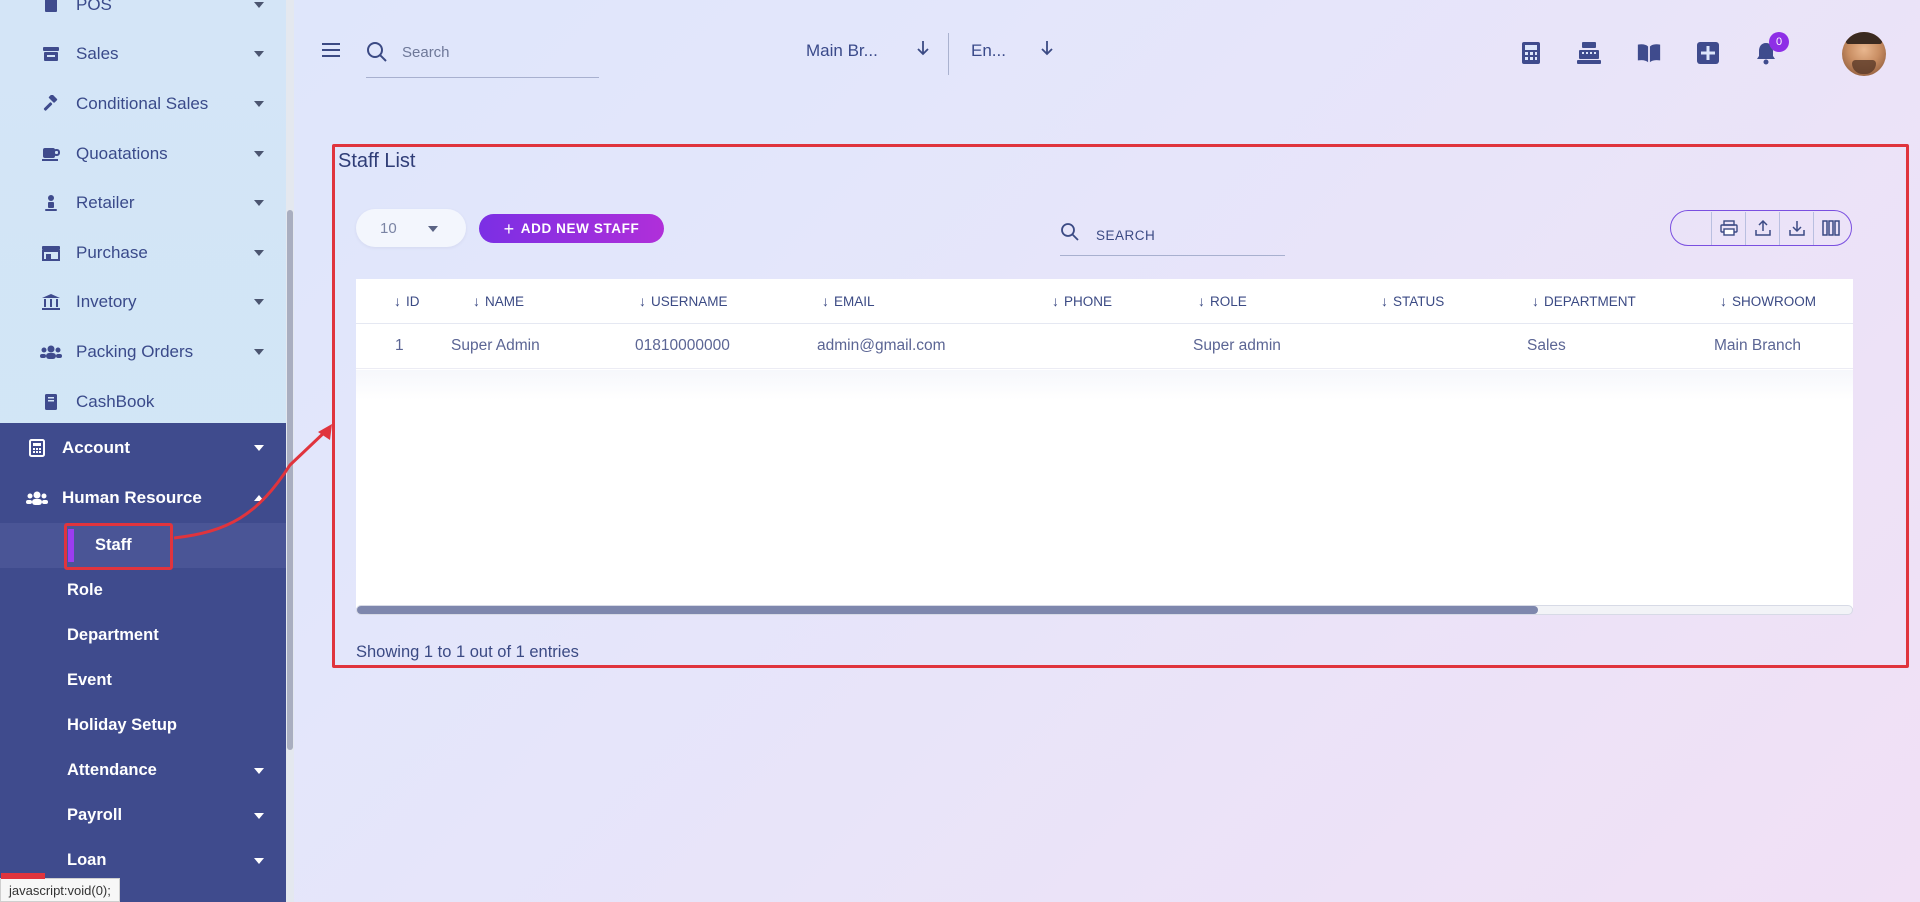  I want to click on sidebar-item-cashbook: CashBook, so click(143, 402).